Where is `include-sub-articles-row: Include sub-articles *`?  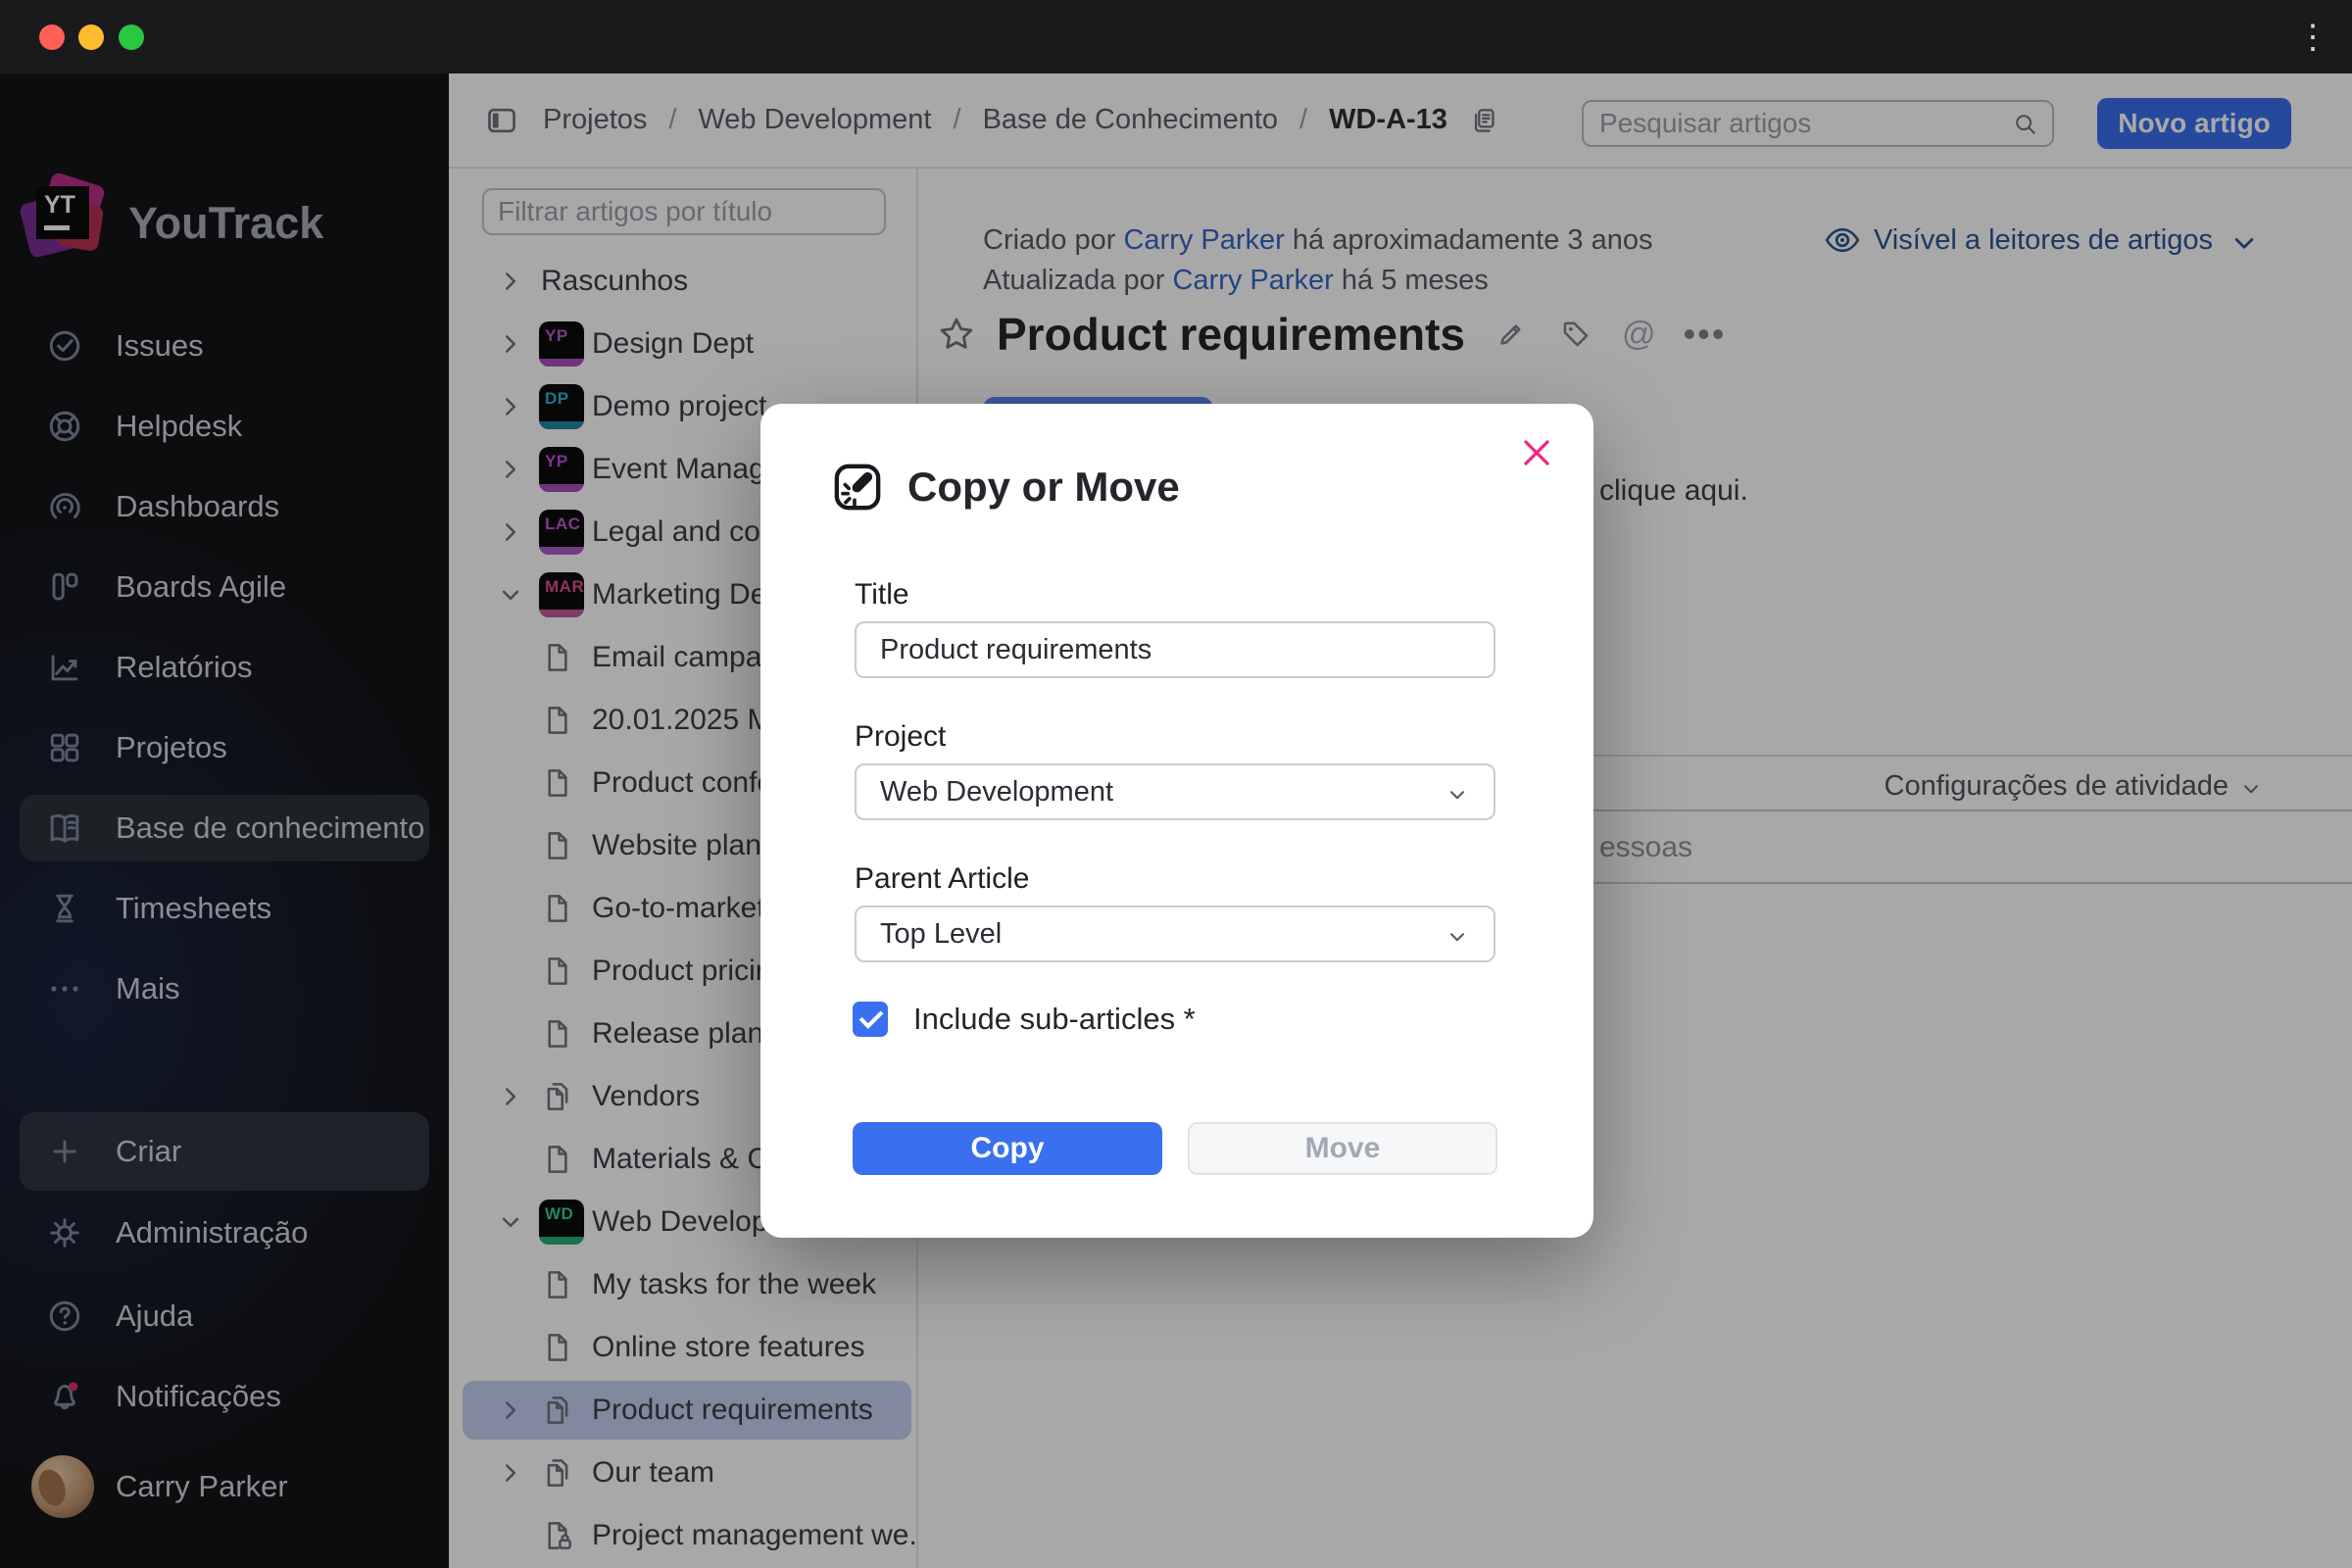
include-sub-articles-row: Include sub-articles * is located at coordinates (1024, 1019).